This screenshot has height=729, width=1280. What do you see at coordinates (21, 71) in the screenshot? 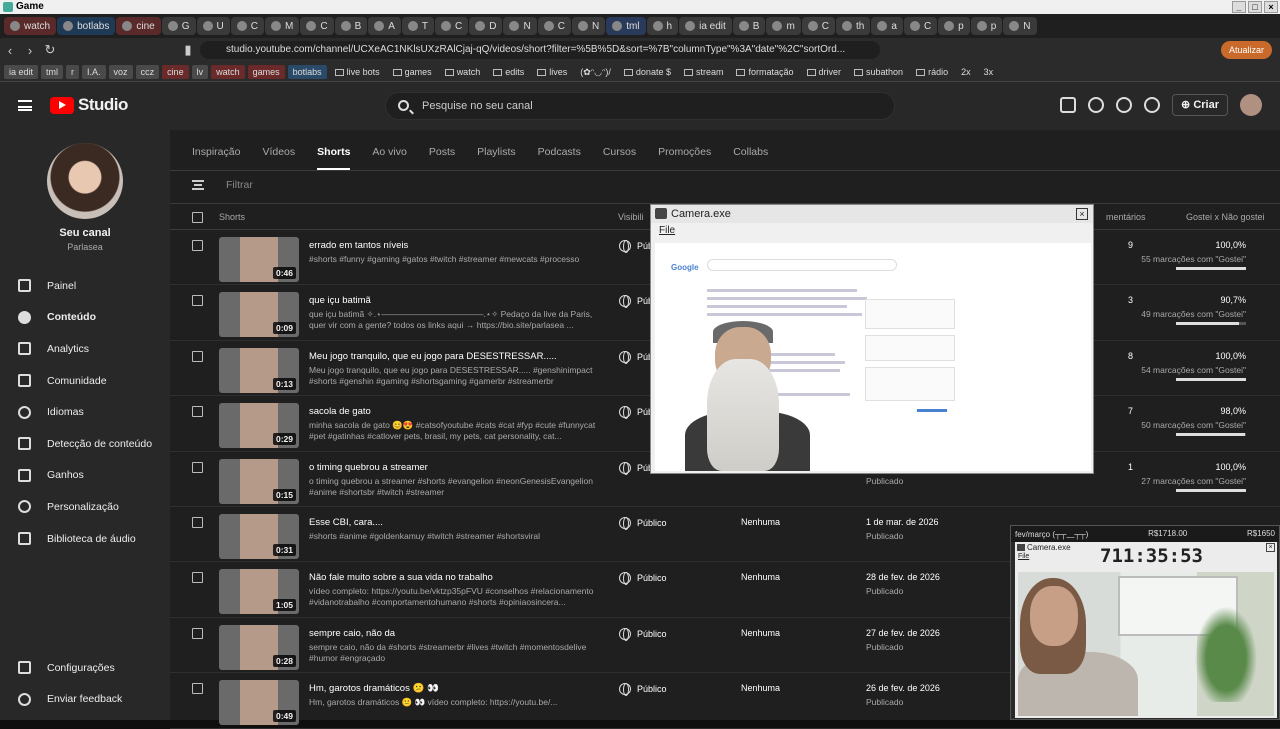
I see `bookmark-item: ia edit` at bounding box center [21, 71].